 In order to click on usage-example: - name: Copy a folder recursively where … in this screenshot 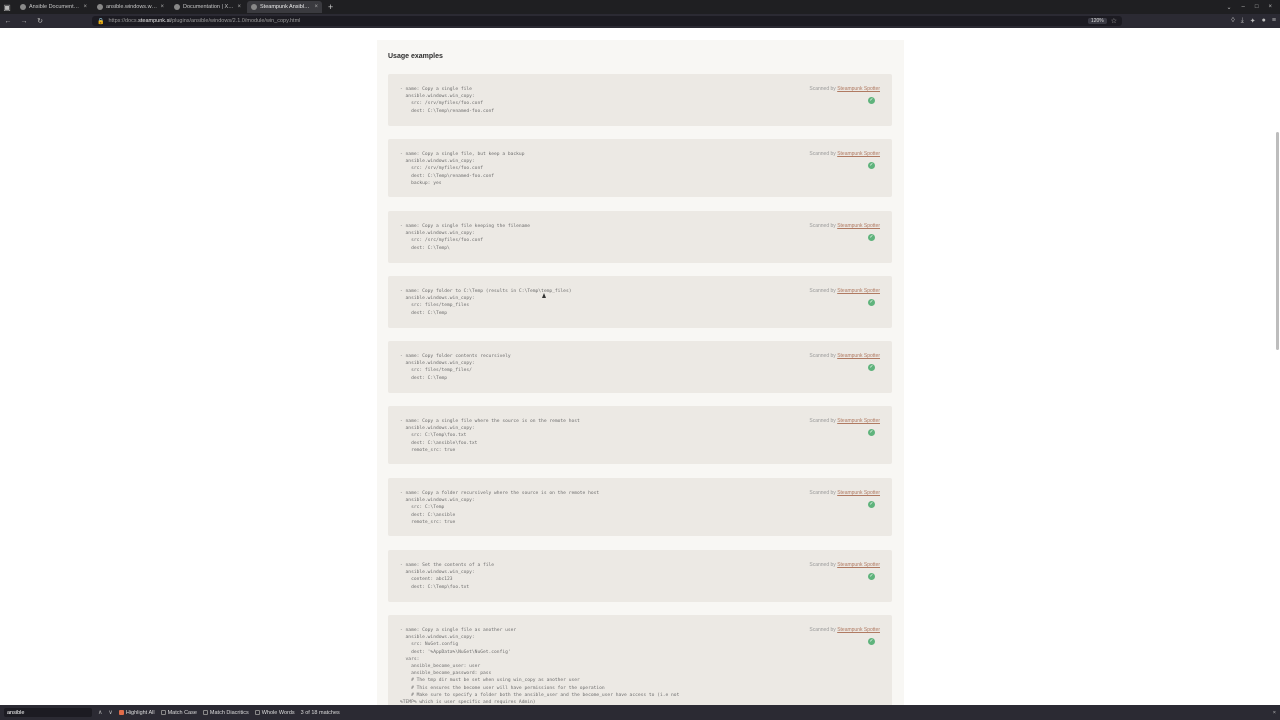, I will do `click(640, 507)`.